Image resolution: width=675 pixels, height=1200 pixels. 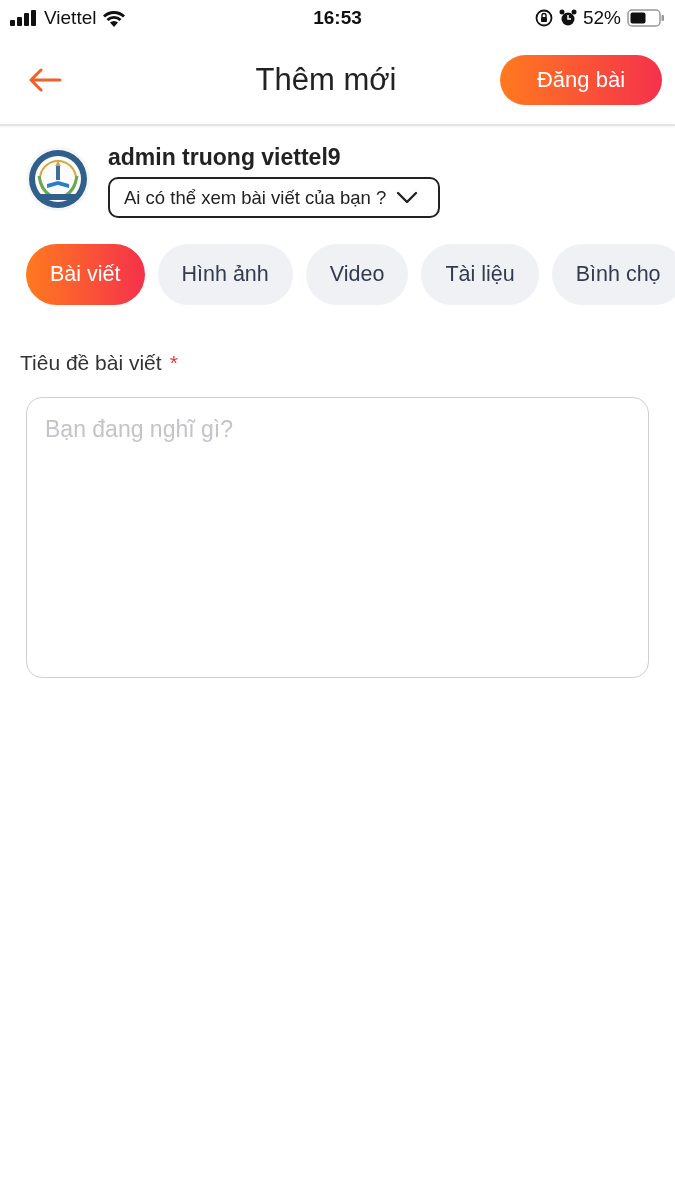 What do you see at coordinates (173, 363) in the screenshot?
I see `required-mark: *` at bounding box center [173, 363].